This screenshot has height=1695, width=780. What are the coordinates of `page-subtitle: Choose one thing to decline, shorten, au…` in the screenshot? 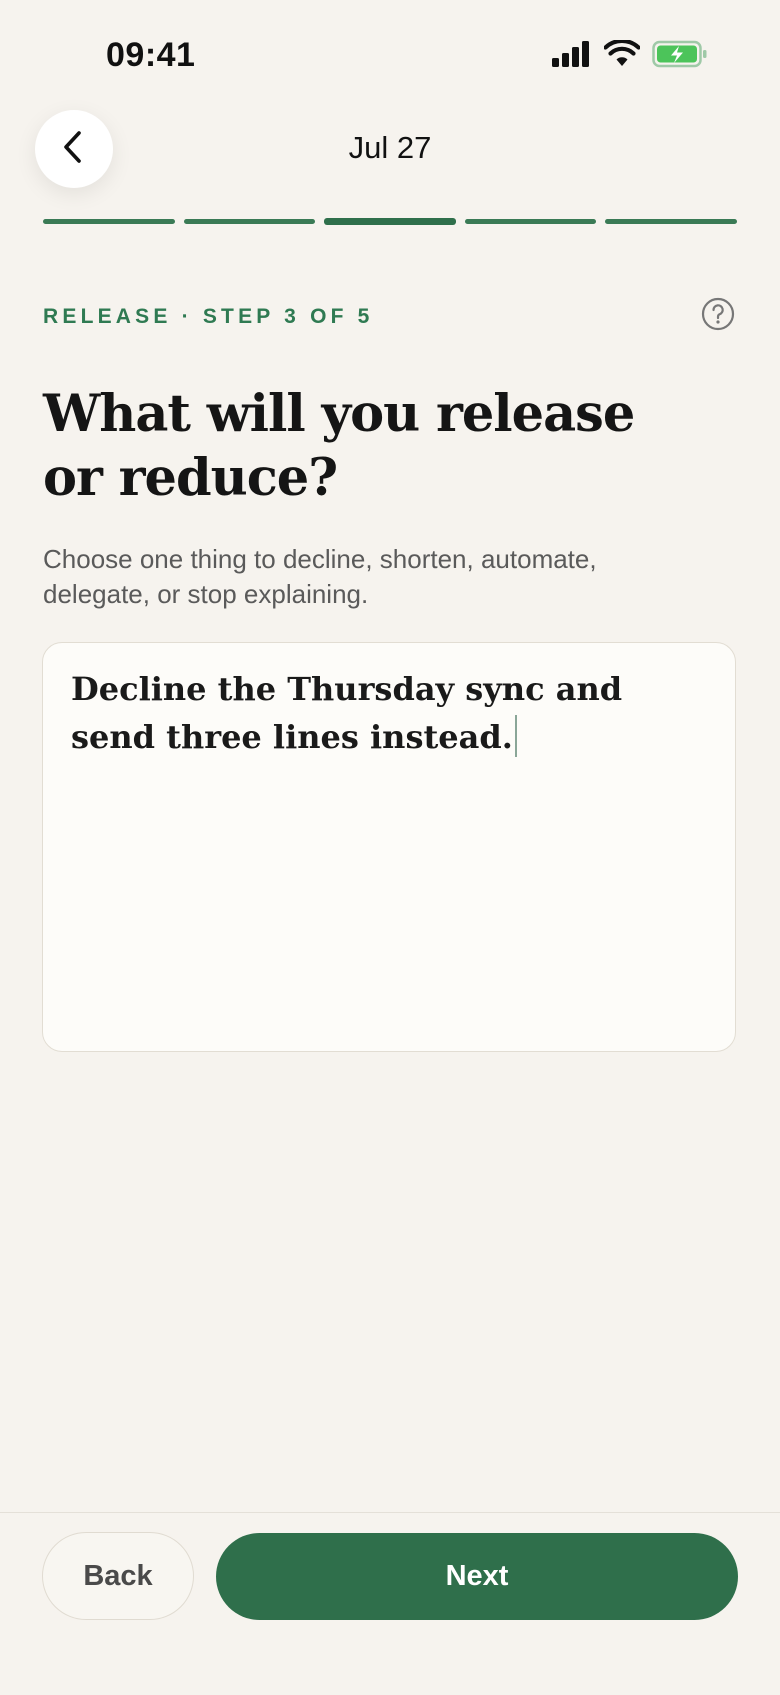 It's located at (320, 576).